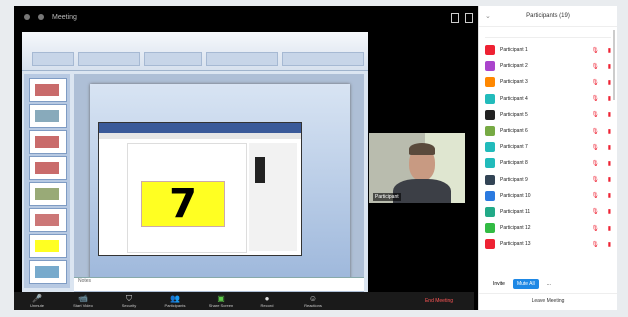 The image size is (628, 317). What do you see at coordinates (548, 228) in the screenshot?
I see `participant-row: Participant 12 🎙 ▮` at bounding box center [548, 228].